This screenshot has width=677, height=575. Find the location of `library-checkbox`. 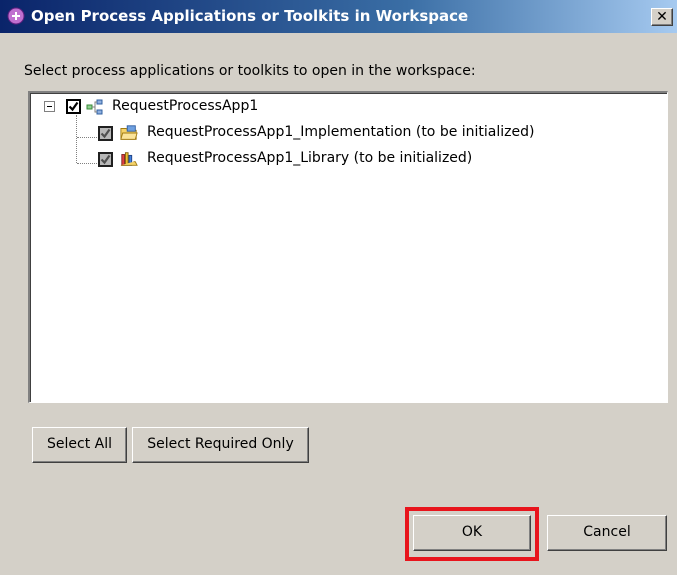

library-checkbox is located at coordinates (105, 159).